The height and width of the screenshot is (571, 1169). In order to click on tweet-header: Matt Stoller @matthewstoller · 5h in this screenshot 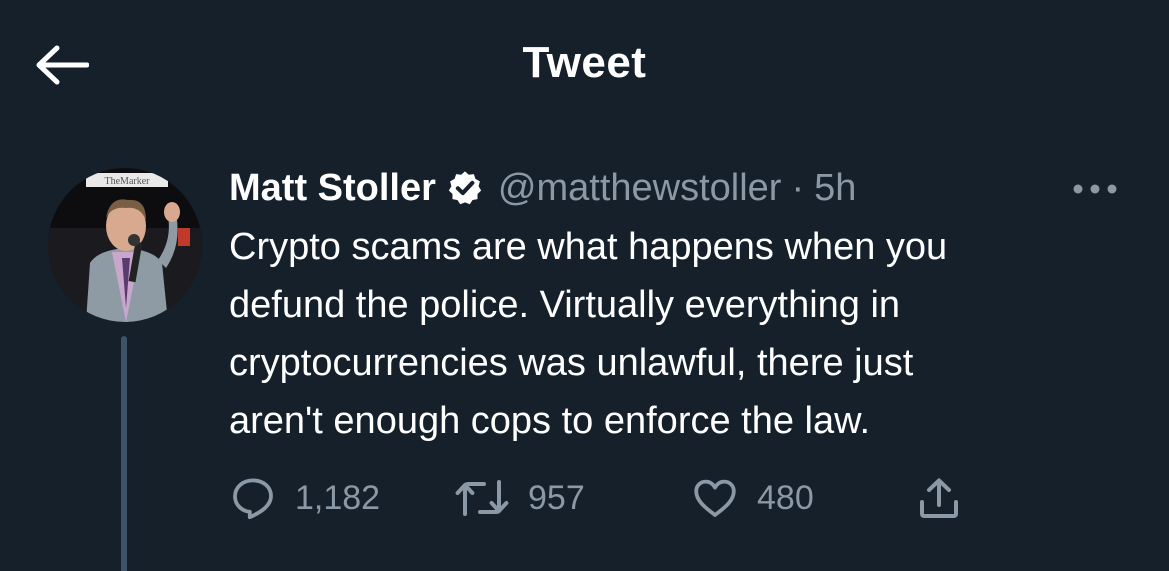, I will do `click(542, 188)`.